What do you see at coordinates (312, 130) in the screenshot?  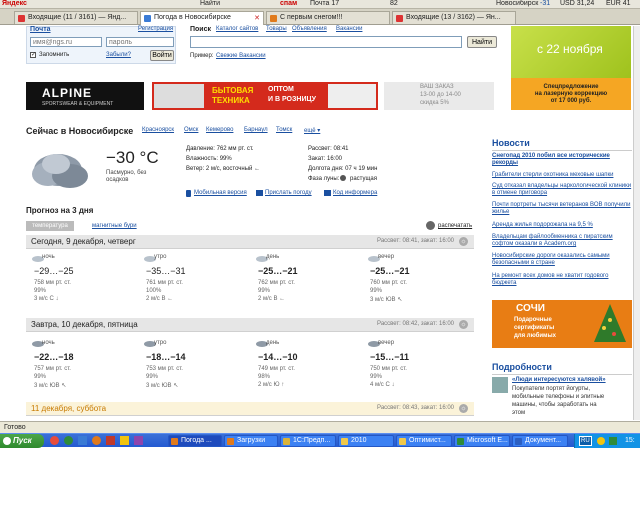 I see `more-cities-link: ещё ▾` at bounding box center [312, 130].